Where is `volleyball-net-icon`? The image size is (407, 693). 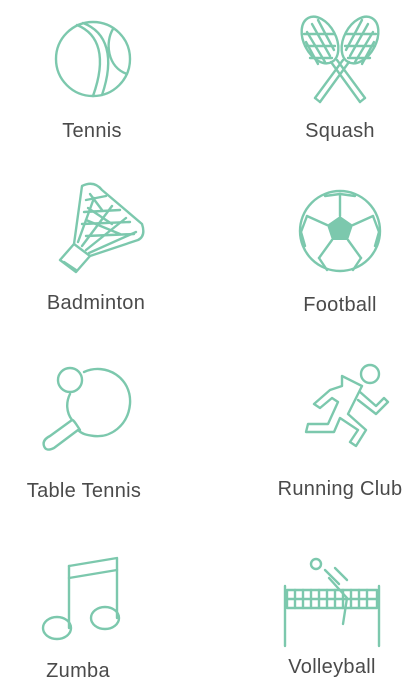
volleyball-net-icon is located at coordinates (332, 602).